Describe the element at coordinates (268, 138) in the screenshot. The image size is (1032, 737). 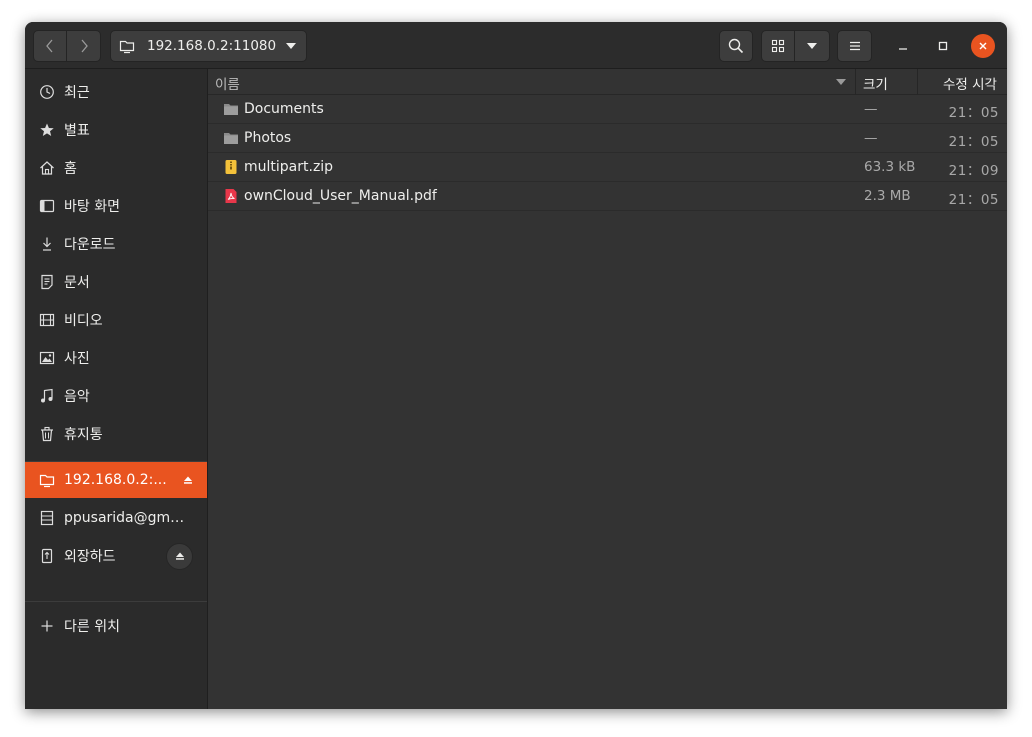
I see `file-name: Photos` at that location.